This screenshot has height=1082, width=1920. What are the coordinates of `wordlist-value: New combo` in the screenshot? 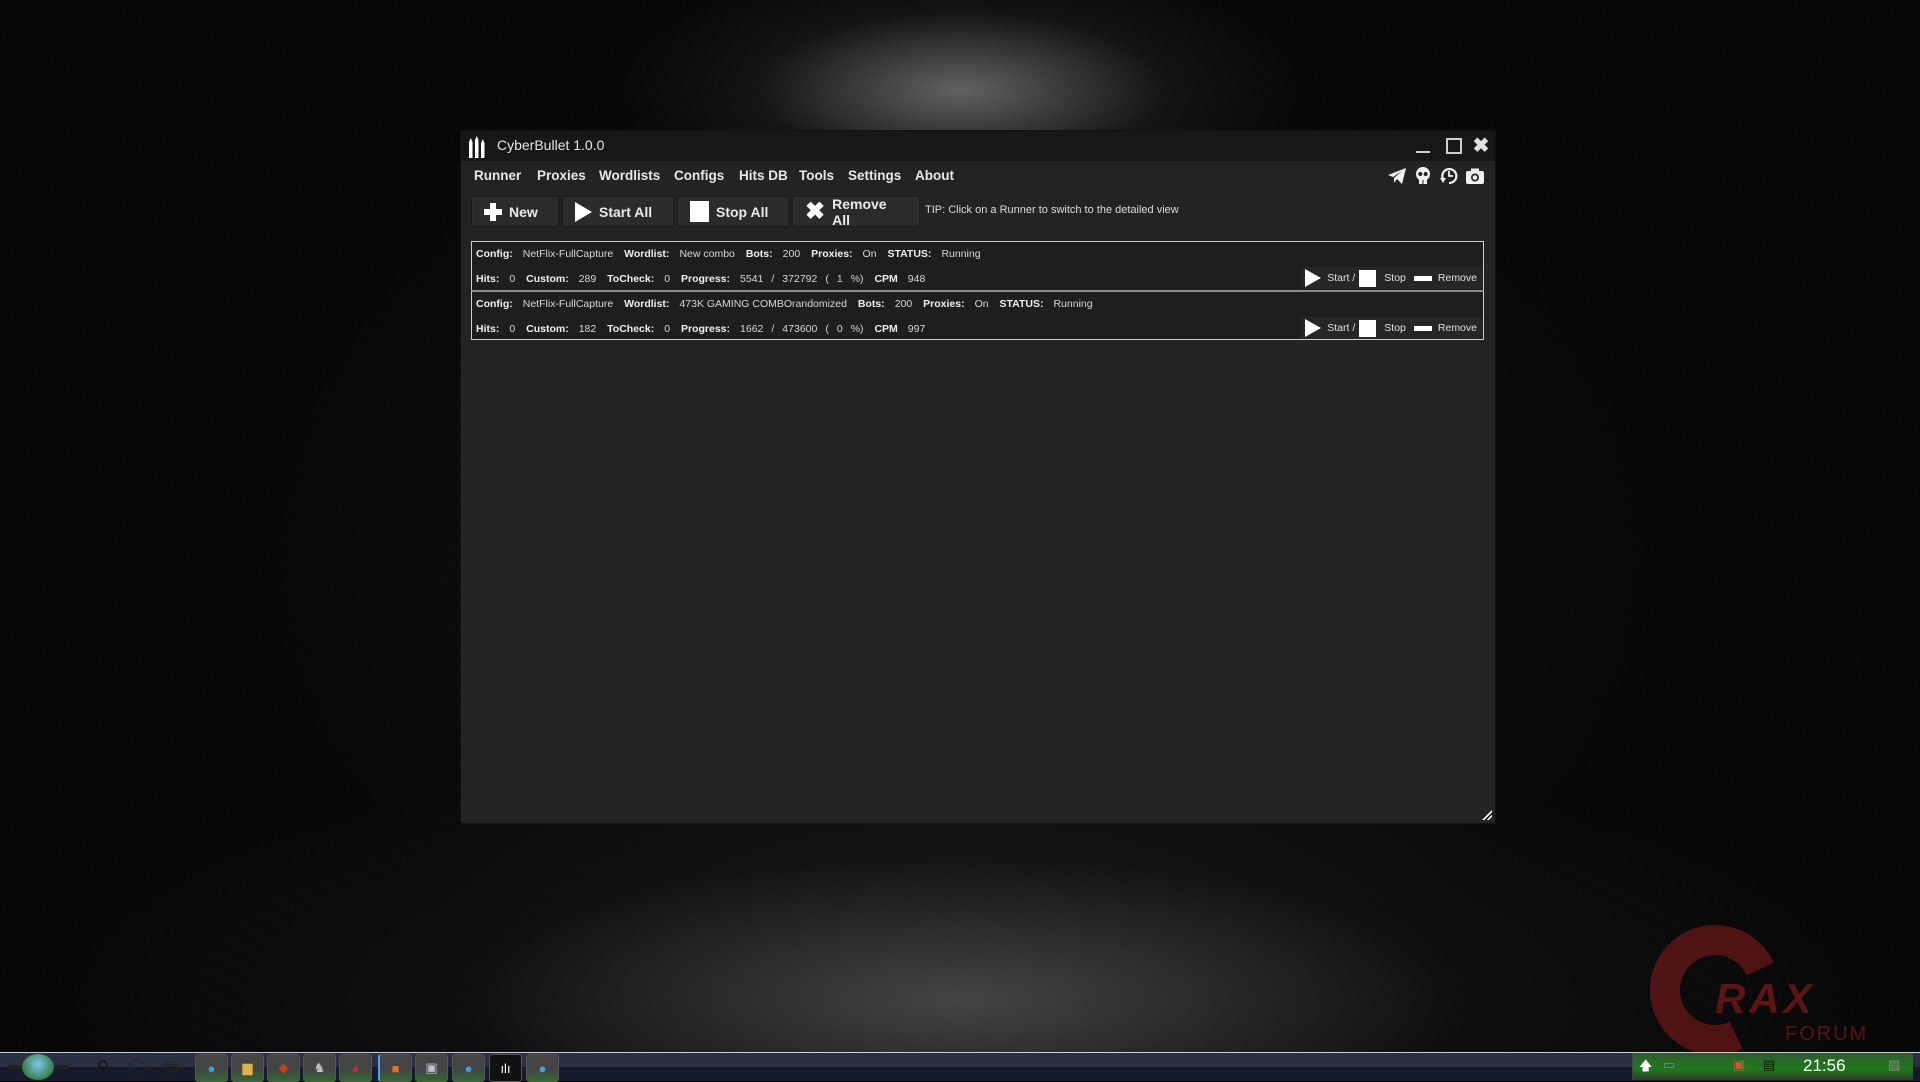 It's located at (707, 254).